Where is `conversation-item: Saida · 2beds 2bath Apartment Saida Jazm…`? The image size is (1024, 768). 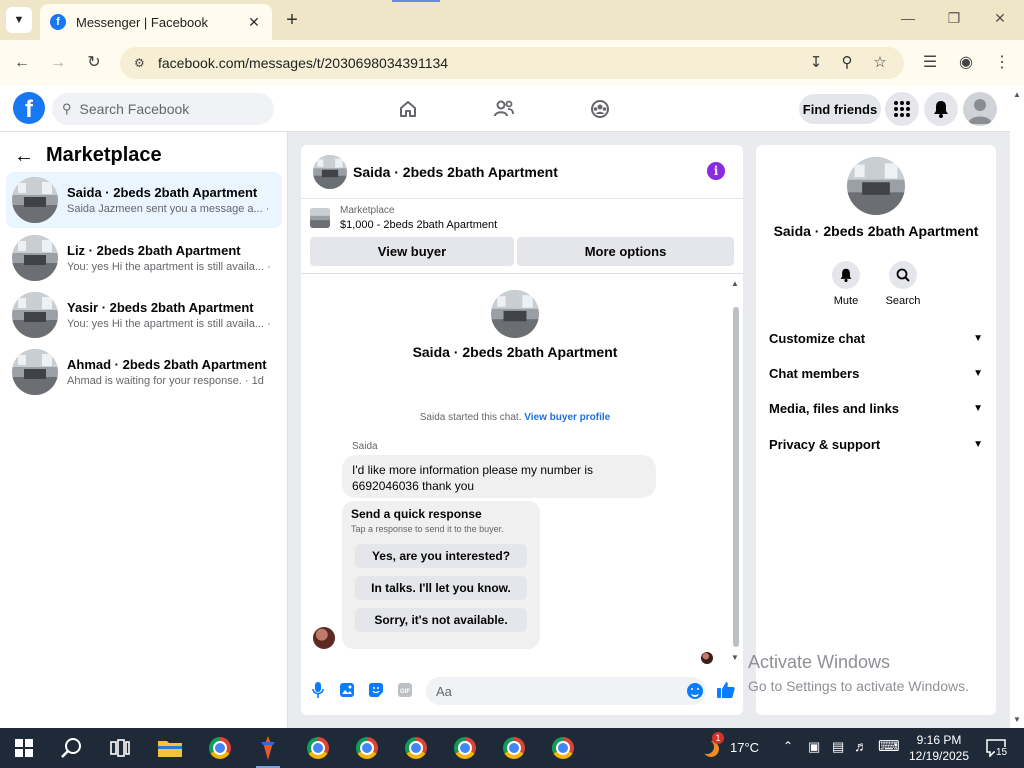 conversation-item: Saida · 2beds 2bath Apartment Saida Jazm… is located at coordinates (144, 200).